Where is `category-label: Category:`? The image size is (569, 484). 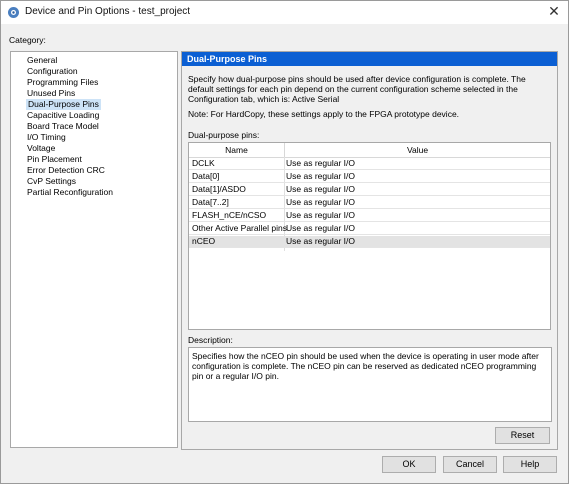
category-label: Category: is located at coordinates (27, 40).